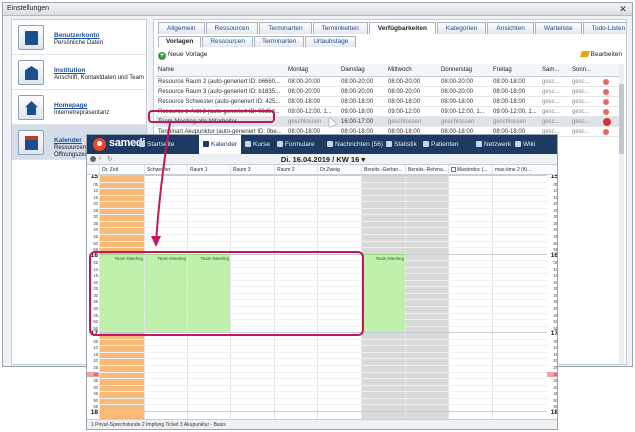  What do you see at coordinates (279, 41) in the screenshot?
I see `subtab-2: Terminarten` at bounding box center [279, 41].